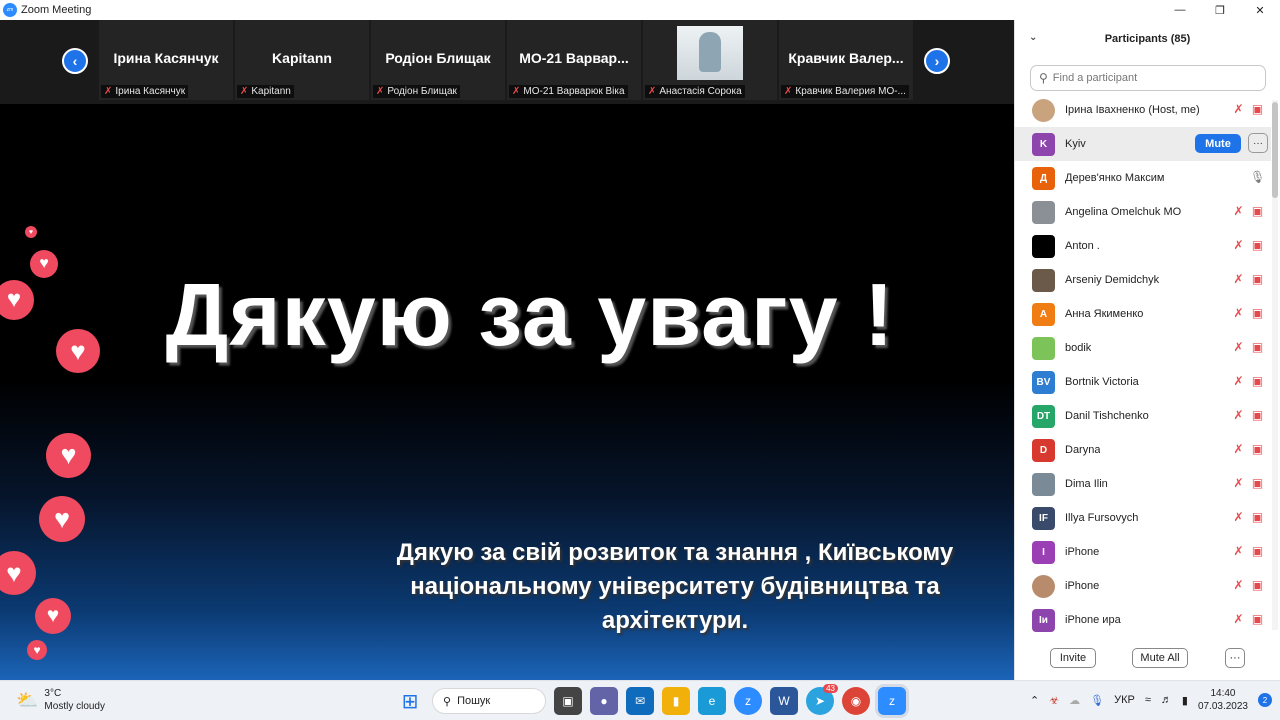  Describe the element at coordinates (1148, 700) in the screenshot. I see `wifi-icon: ≈` at that location.